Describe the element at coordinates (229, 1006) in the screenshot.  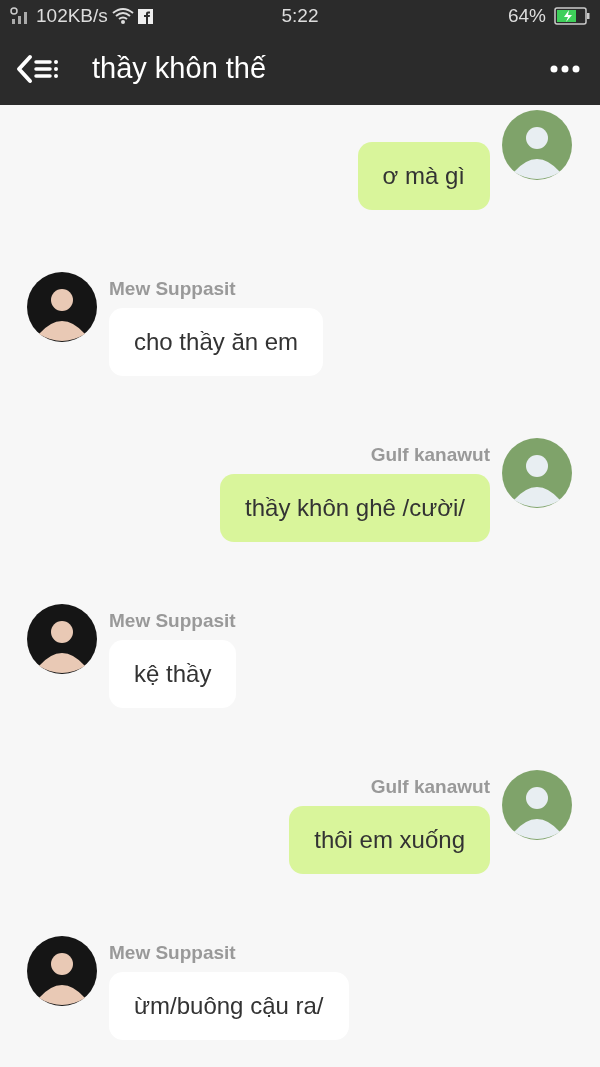
I see `message-bubble: ừm/buông cậu ra/` at that location.